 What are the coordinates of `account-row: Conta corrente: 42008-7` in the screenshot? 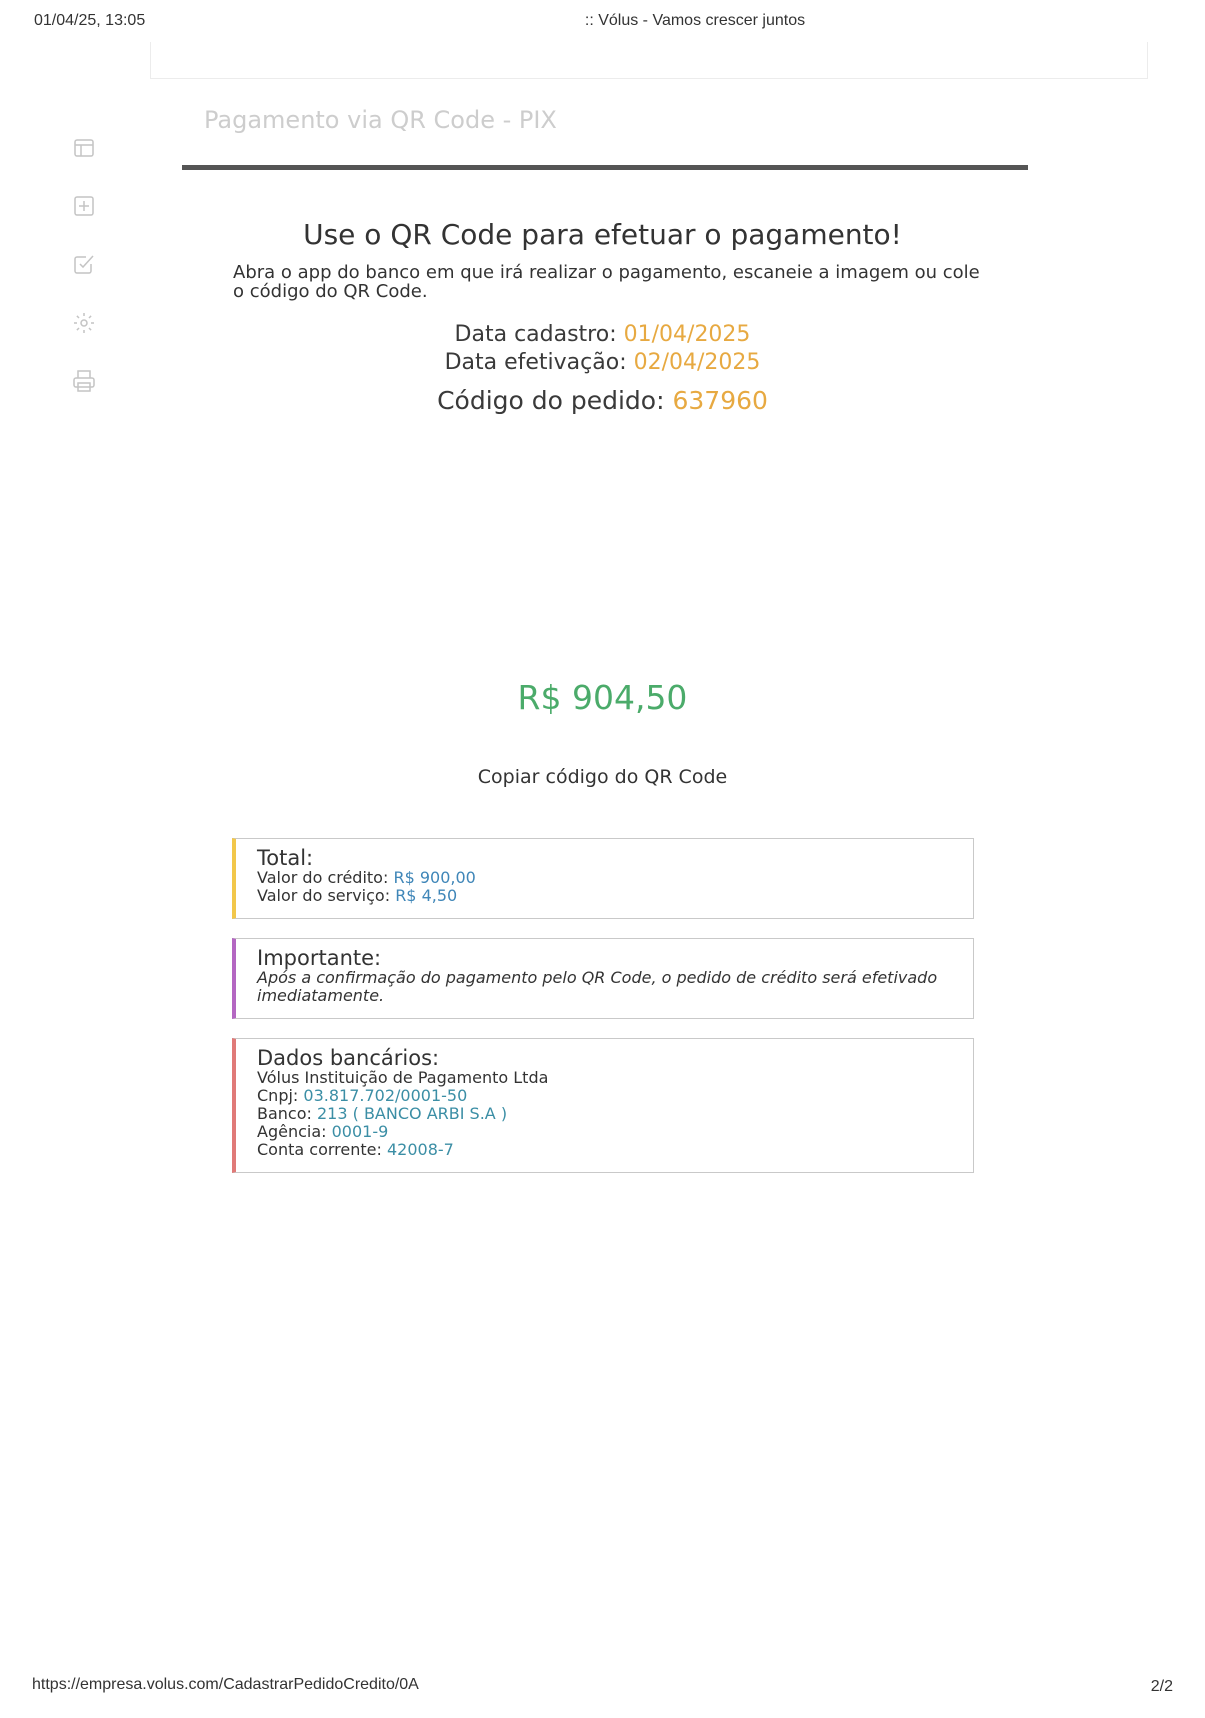 It's located at (605, 1150).